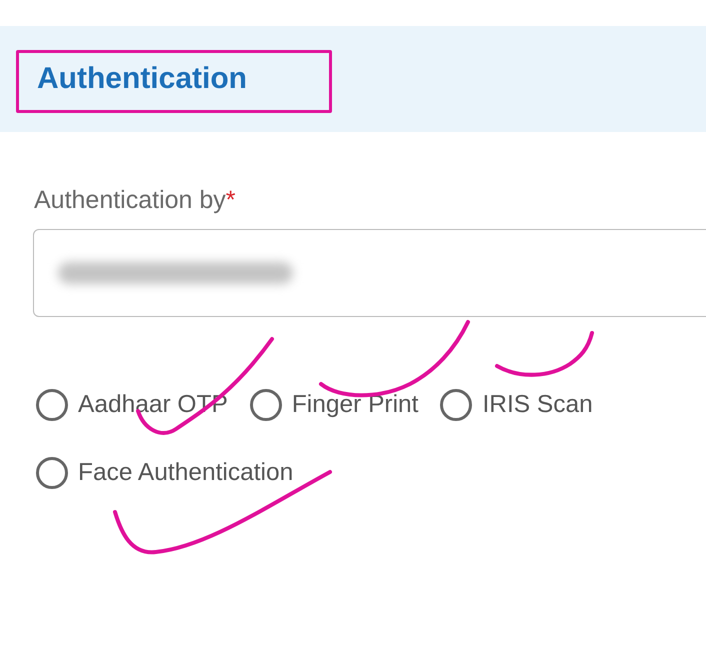 The image size is (706, 648). Describe the element at coordinates (355, 405) in the screenshot. I see `option-label: Finger Print` at that location.